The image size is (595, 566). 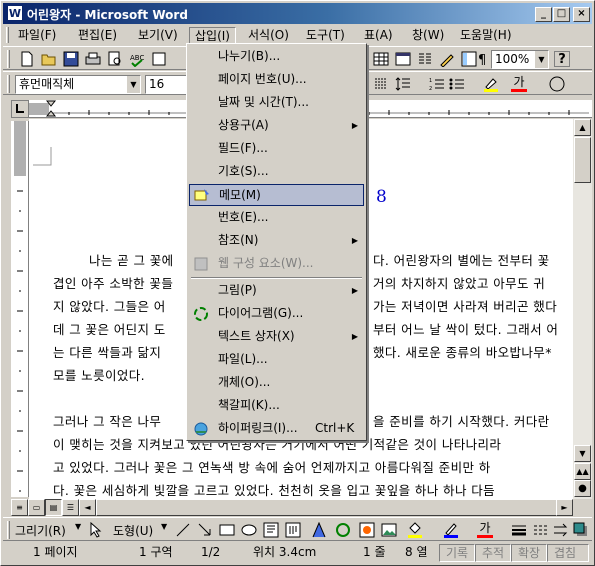 I want to click on clip-art-icon, so click(x=367, y=530).